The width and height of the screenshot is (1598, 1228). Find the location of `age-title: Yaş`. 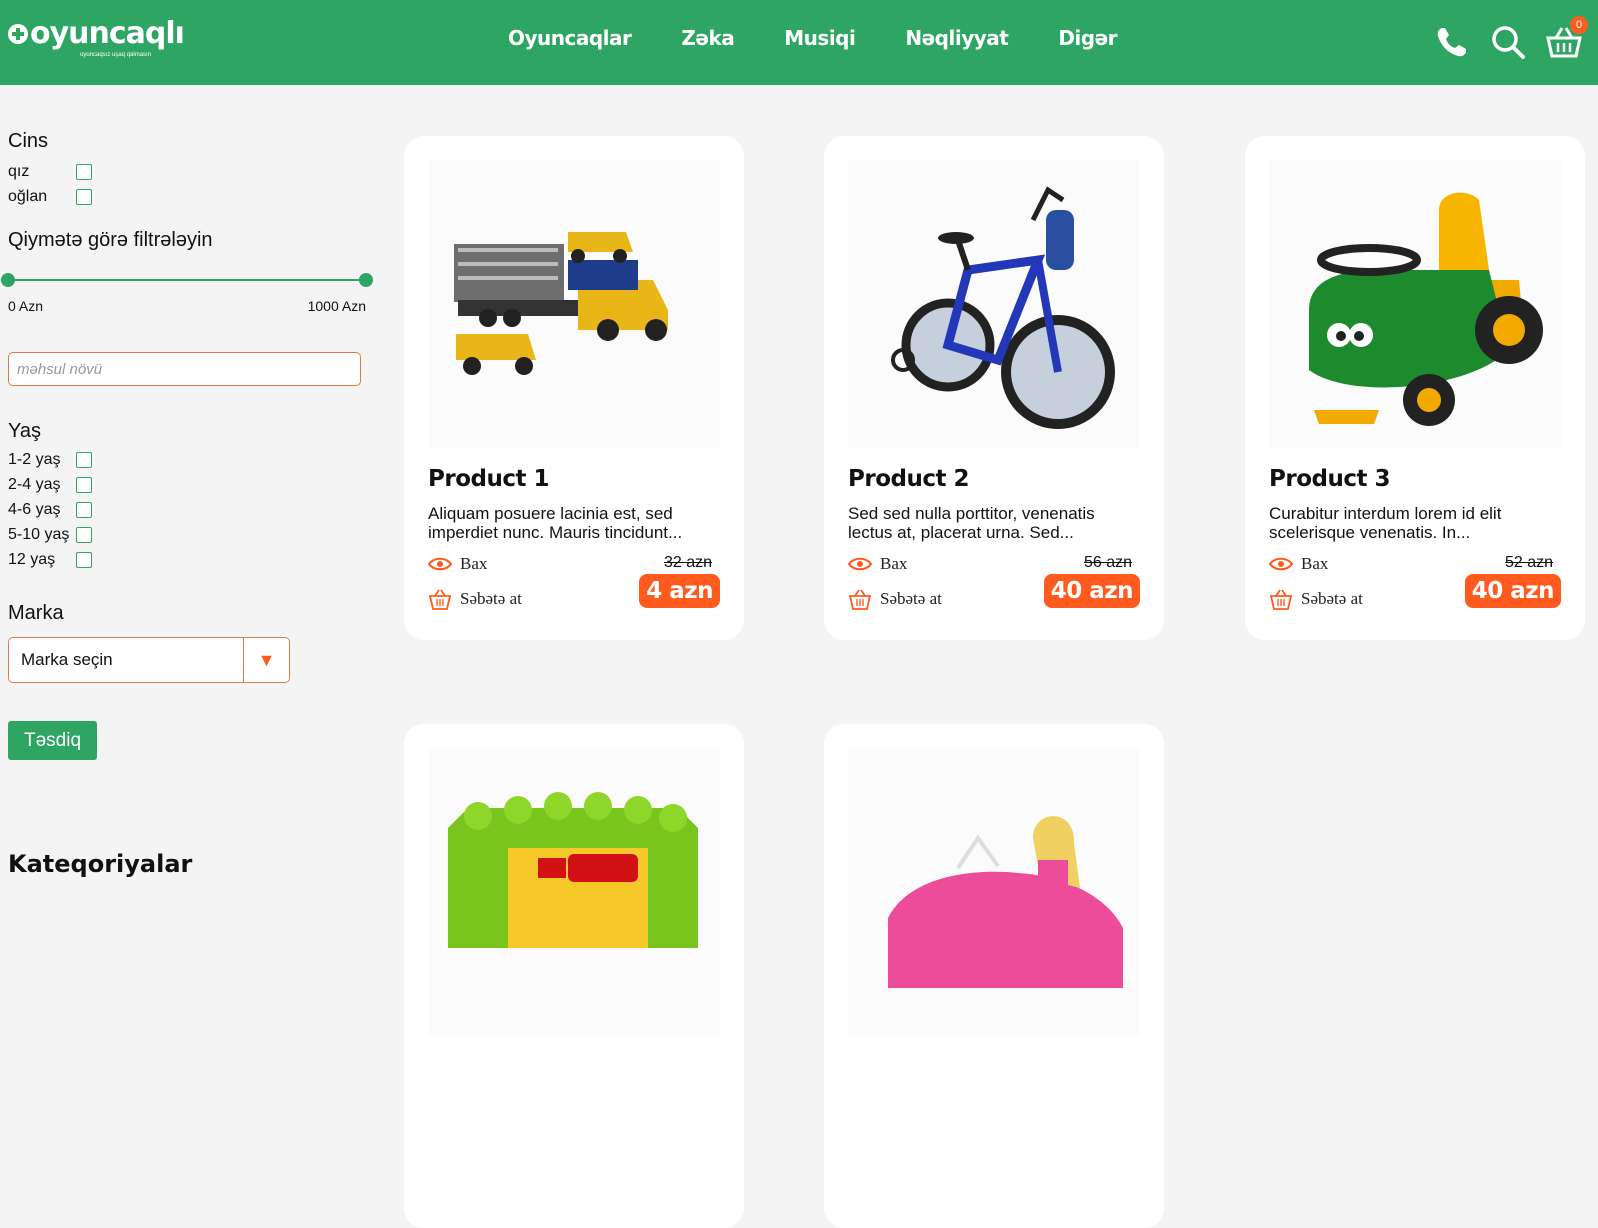

age-title: Yaş is located at coordinates (24, 431).